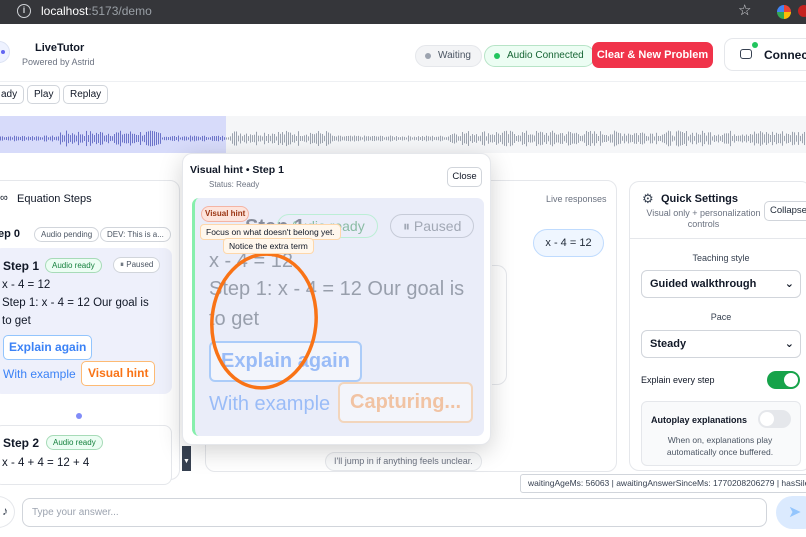 The height and width of the screenshot is (537, 806). What do you see at coordinates (432, 226) in the screenshot?
I see `preview-paused-chip: ⏸ Paused` at bounding box center [432, 226].